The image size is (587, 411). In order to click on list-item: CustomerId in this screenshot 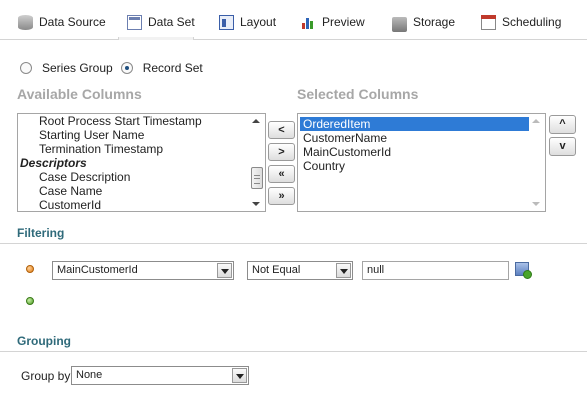, I will do `click(133, 204)`.